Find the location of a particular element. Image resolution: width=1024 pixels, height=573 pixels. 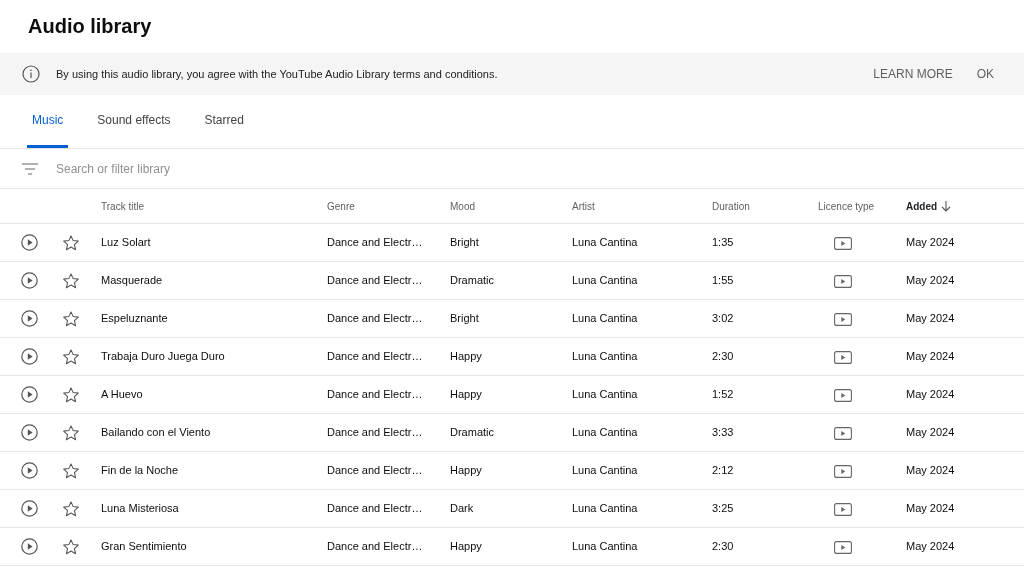

tab: Starred is located at coordinates (224, 121).